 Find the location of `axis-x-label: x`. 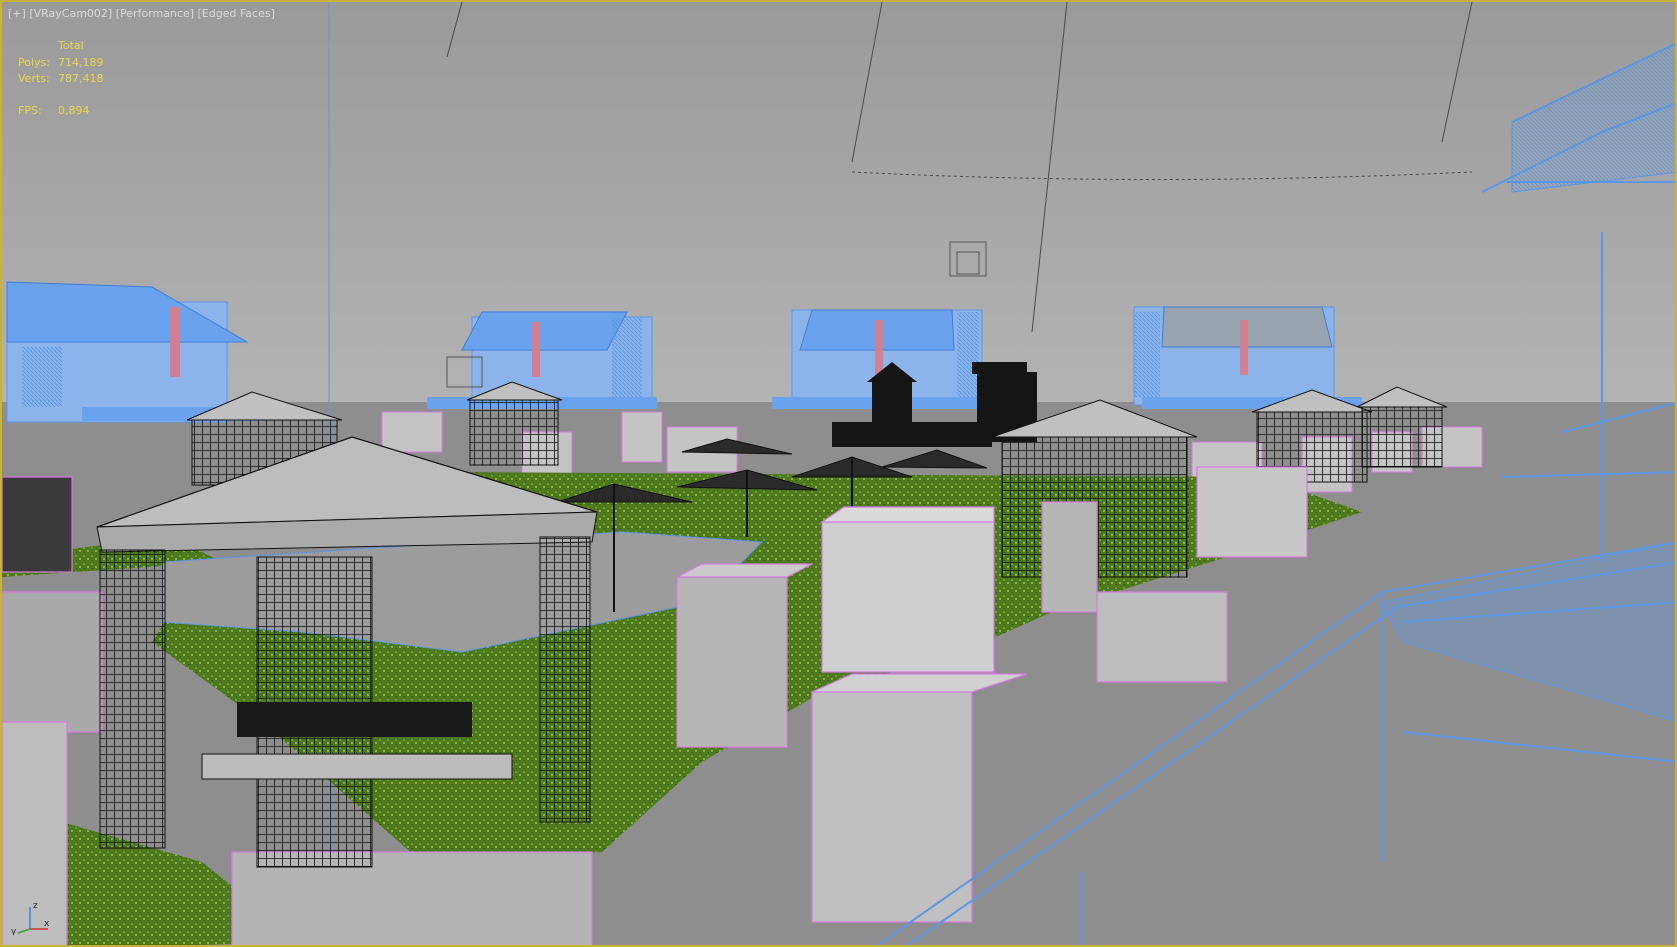

axis-x-label: x is located at coordinates (47, 924).